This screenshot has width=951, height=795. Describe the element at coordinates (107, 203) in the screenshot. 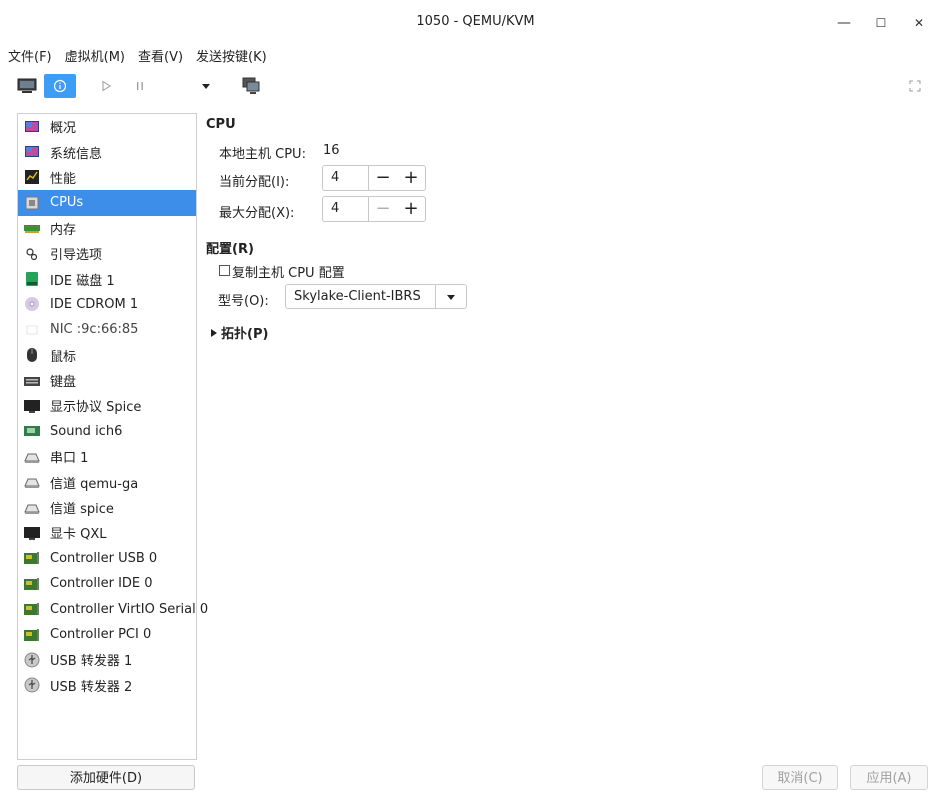

I see `sidebar-item-cpus: CPUs` at that location.